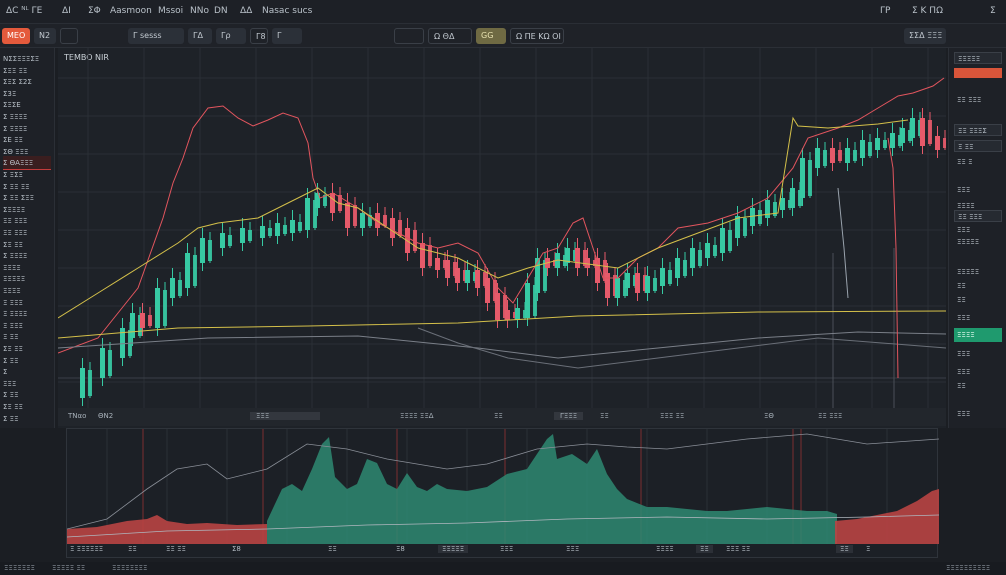 The width and height of the screenshot is (1006, 575). Describe the element at coordinates (87, 549) in the screenshot. I see `volume-axis-label: Ξ ΞΞΞΞΞΞ` at that location.